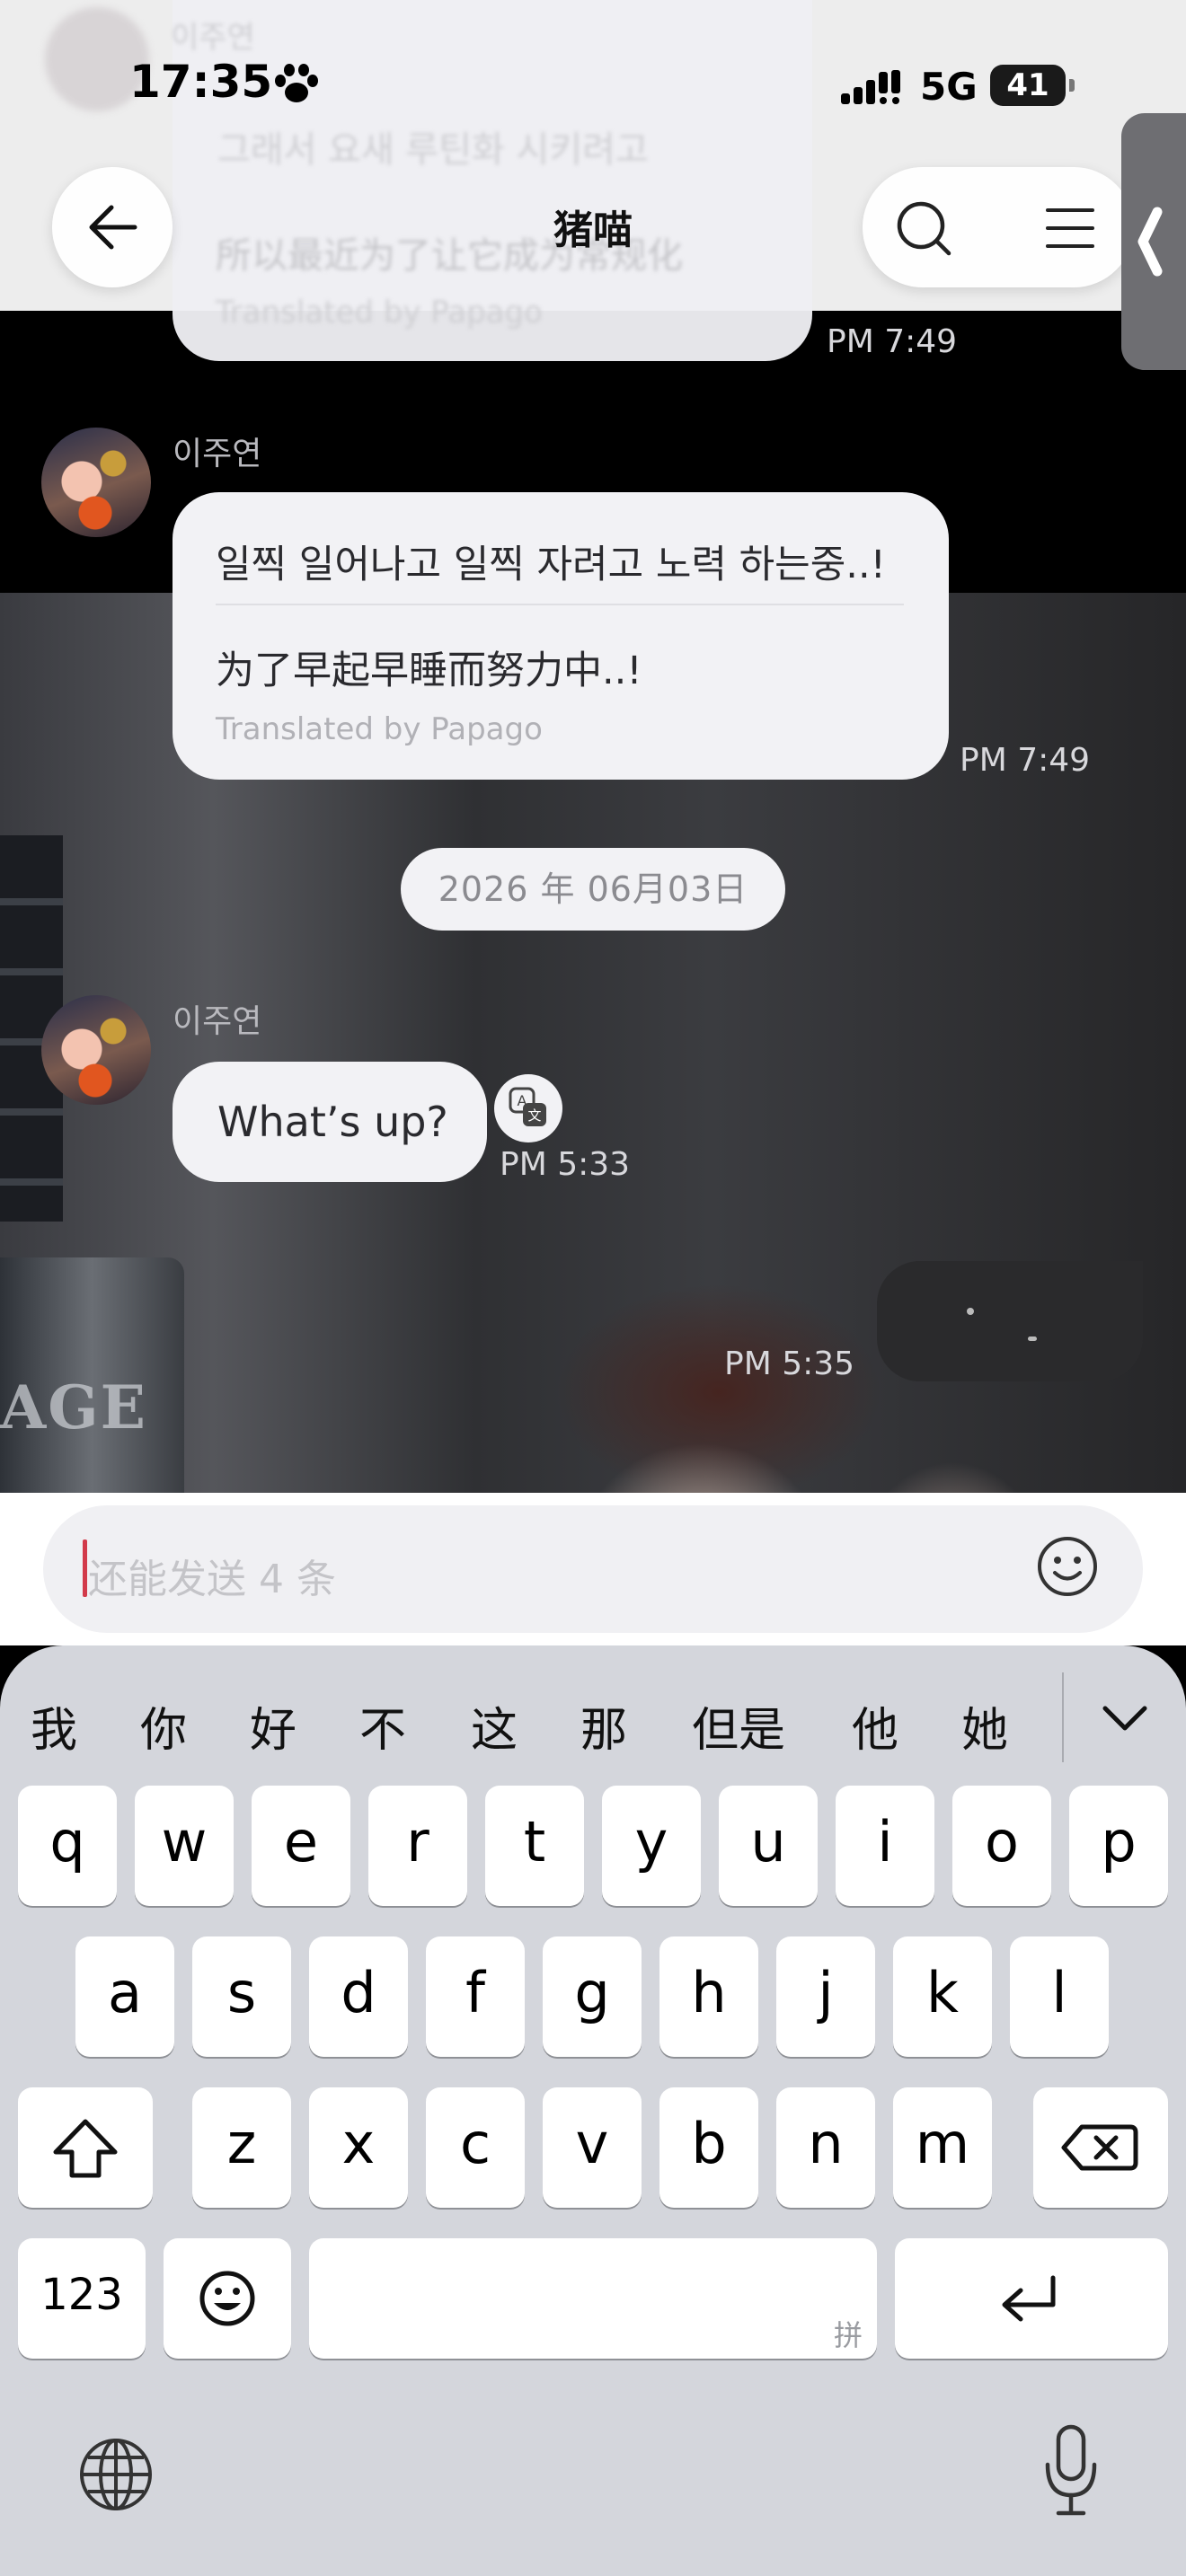  I want to click on key-t: t, so click(534, 1846).